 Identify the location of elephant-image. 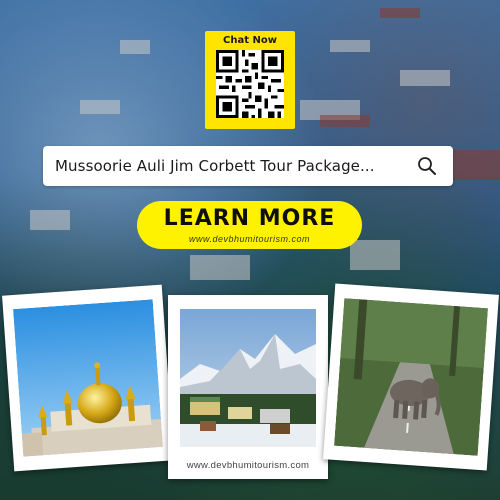
(411, 377).